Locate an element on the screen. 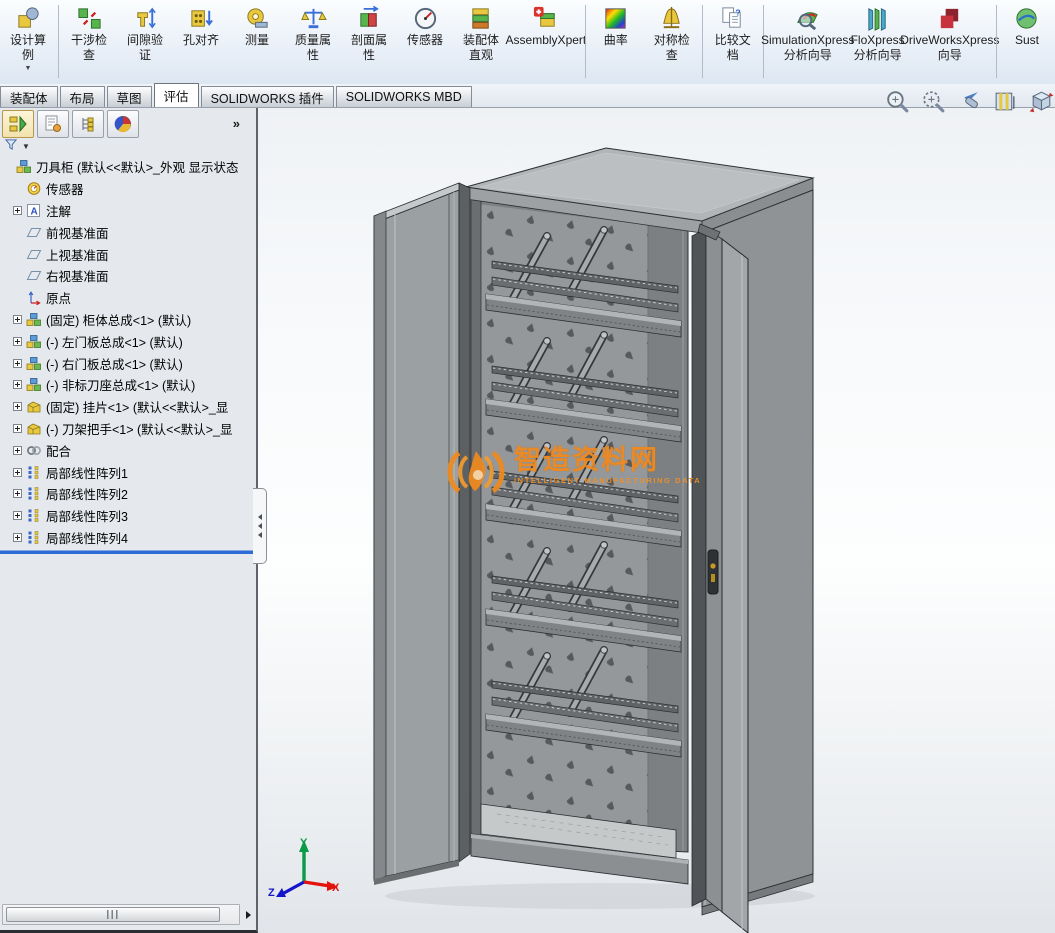  tree-item-pattern: 局部线性阵列2 is located at coordinates (128, 494).